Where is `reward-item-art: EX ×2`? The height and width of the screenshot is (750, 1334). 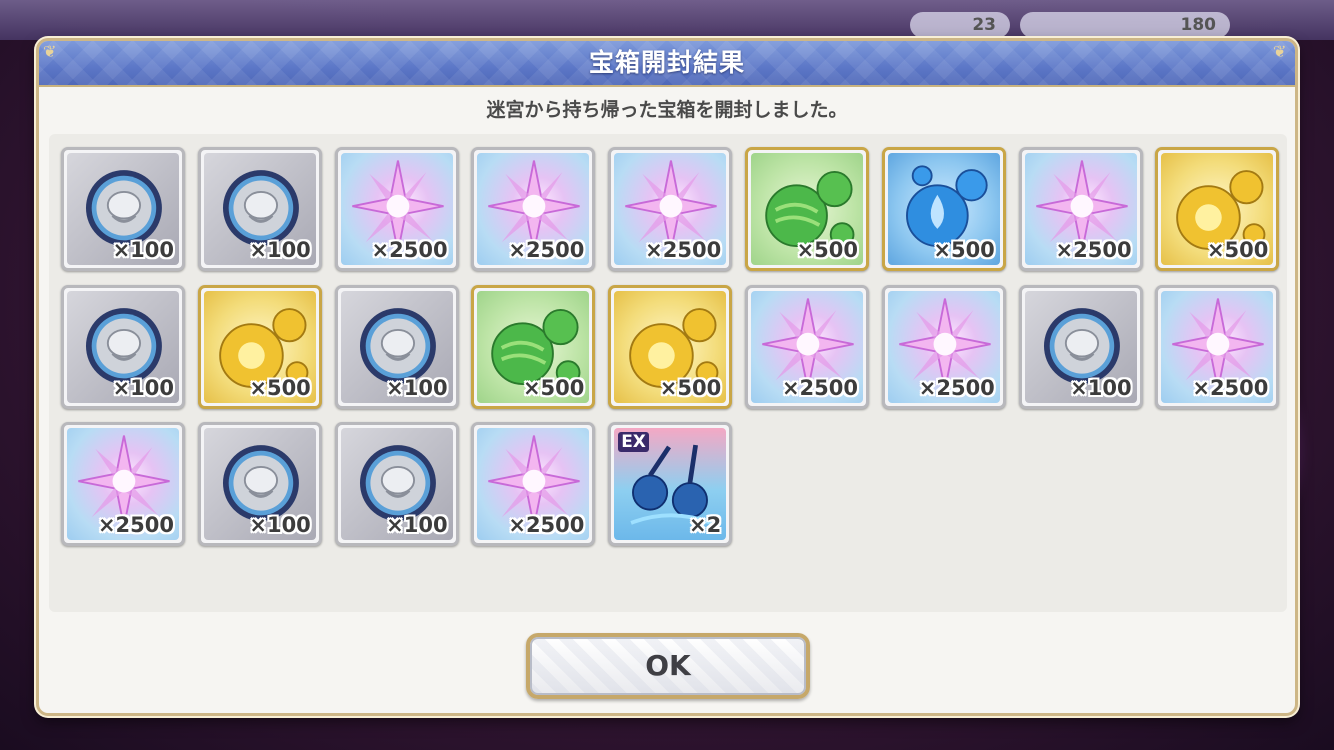 reward-item-art: EX ×2 is located at coordinates (670, 484).